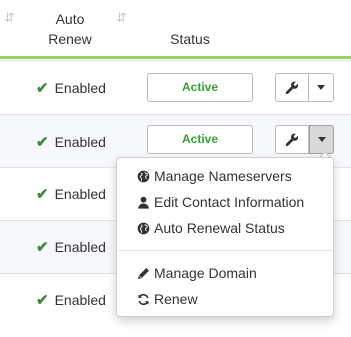 This screenshot has width=351, height=337. I want to click on refresh-icon, so click(143, 299).